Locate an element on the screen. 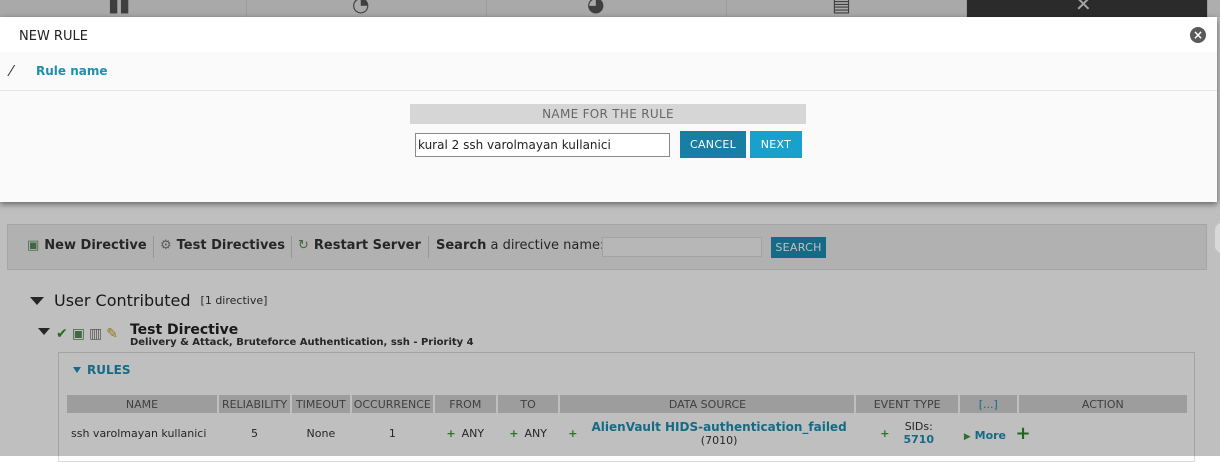 The width and height of the screenshot is (1220, 462). rule-name-input is located at coordinates (542, 145).